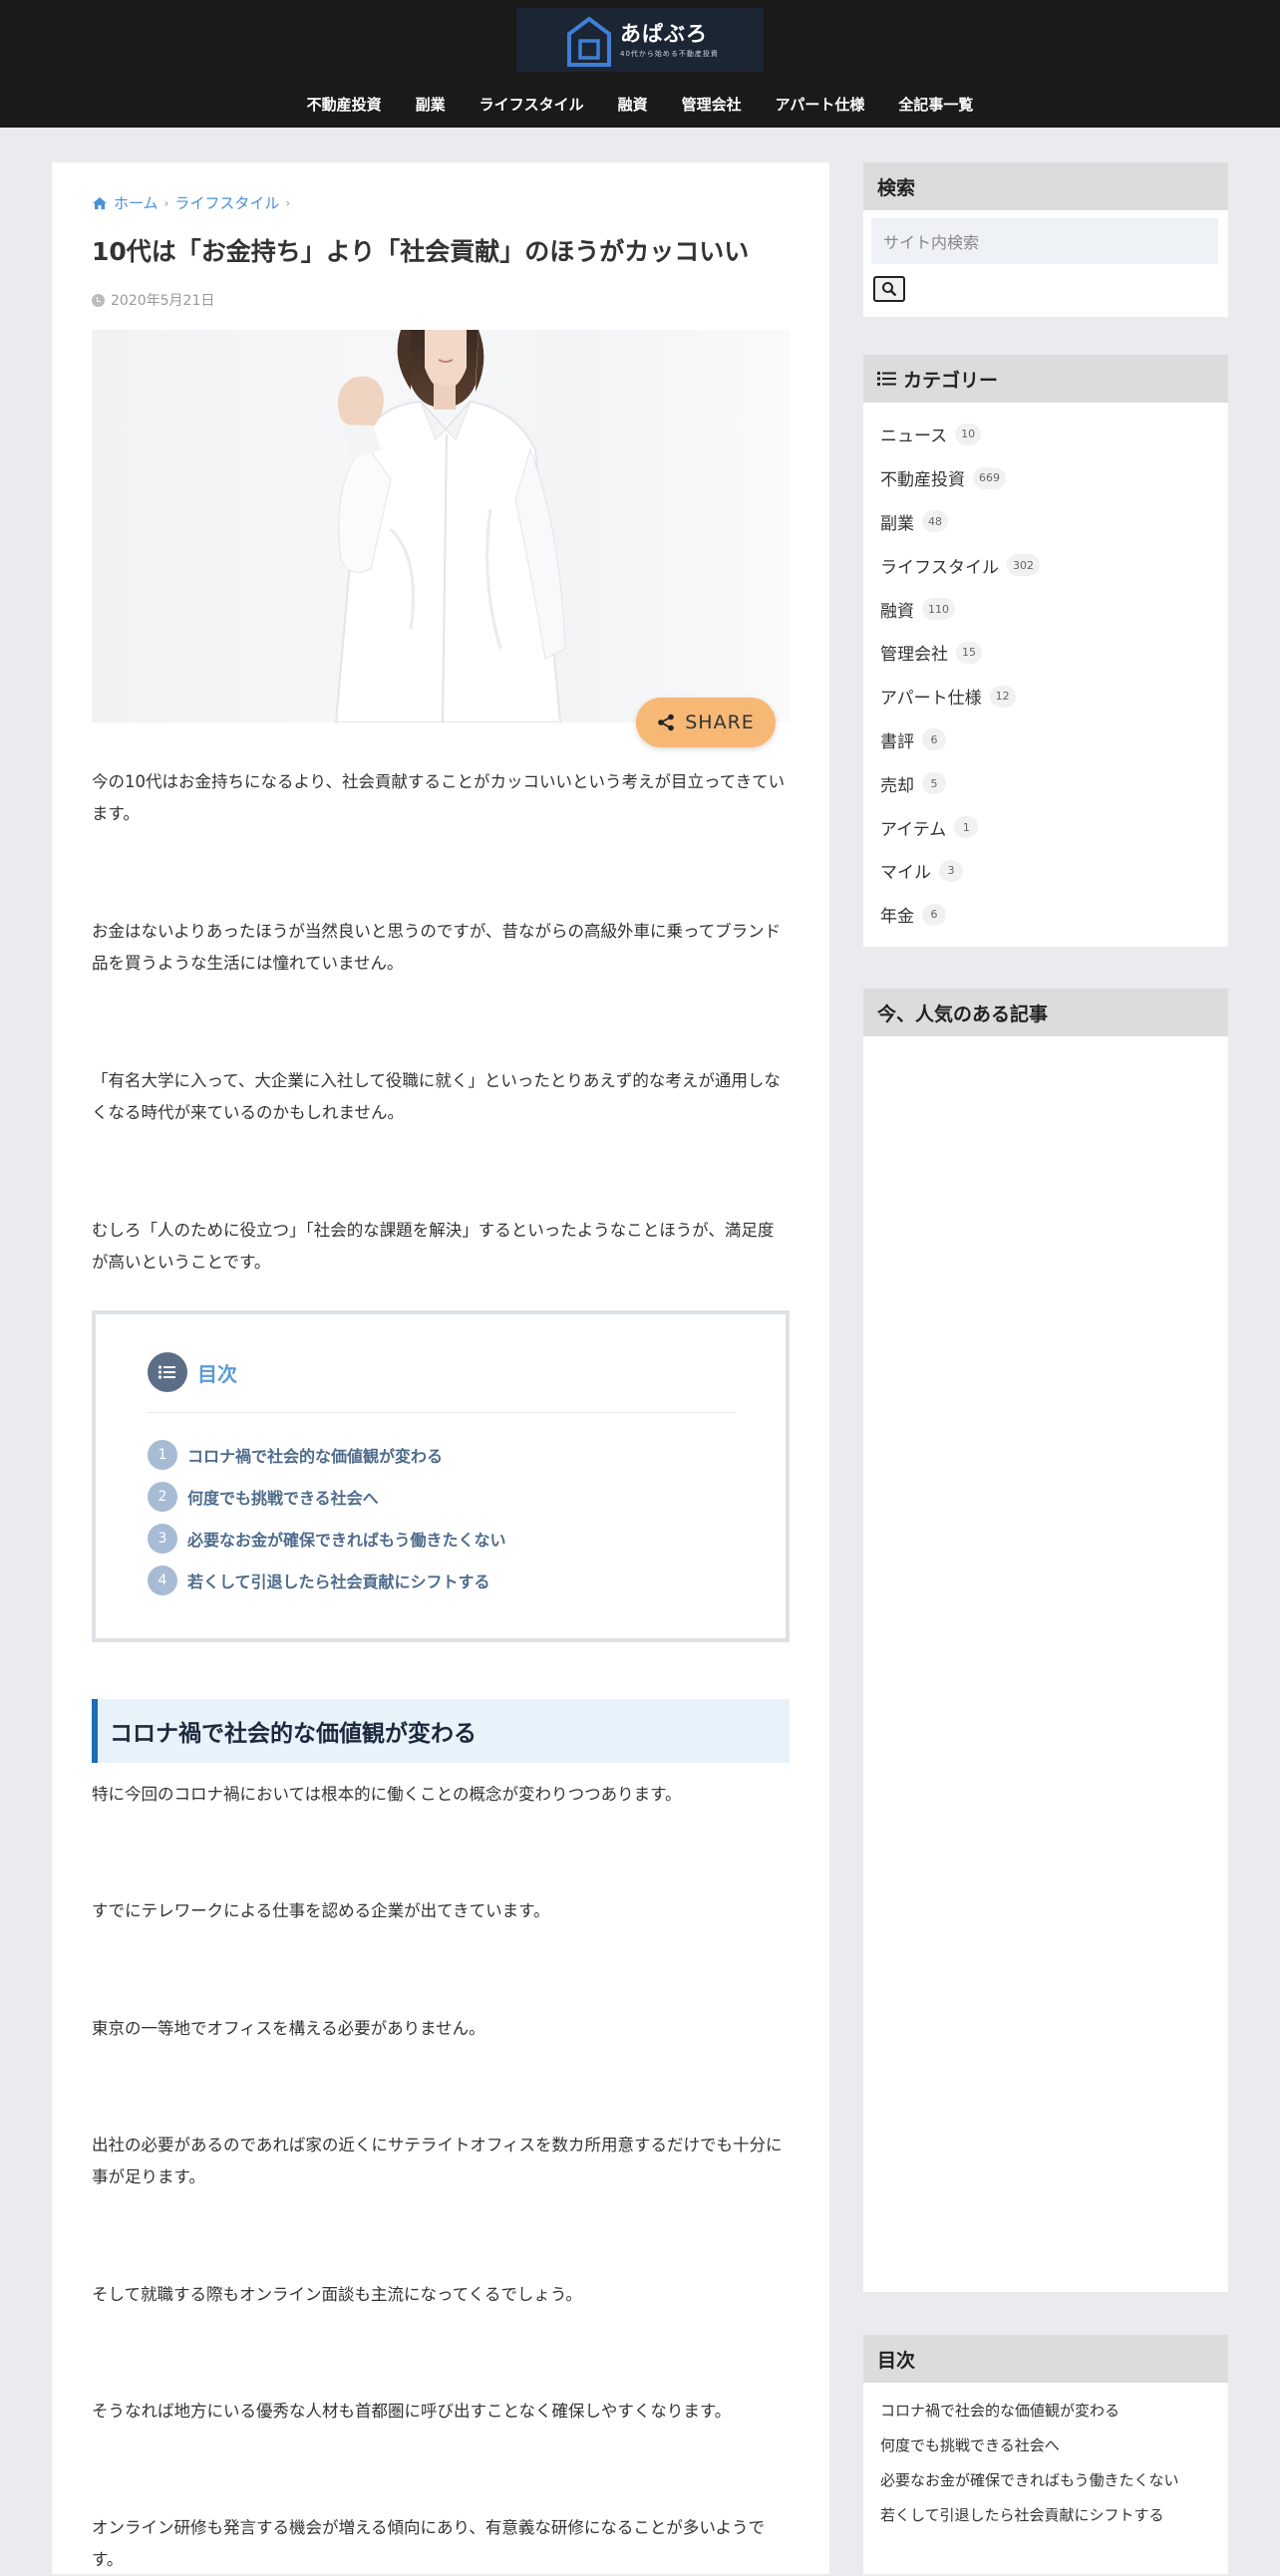  What do you see at coordinates (99, 300) in the screenshot?
I see `clock-icon` at bounding box center [99, 300].